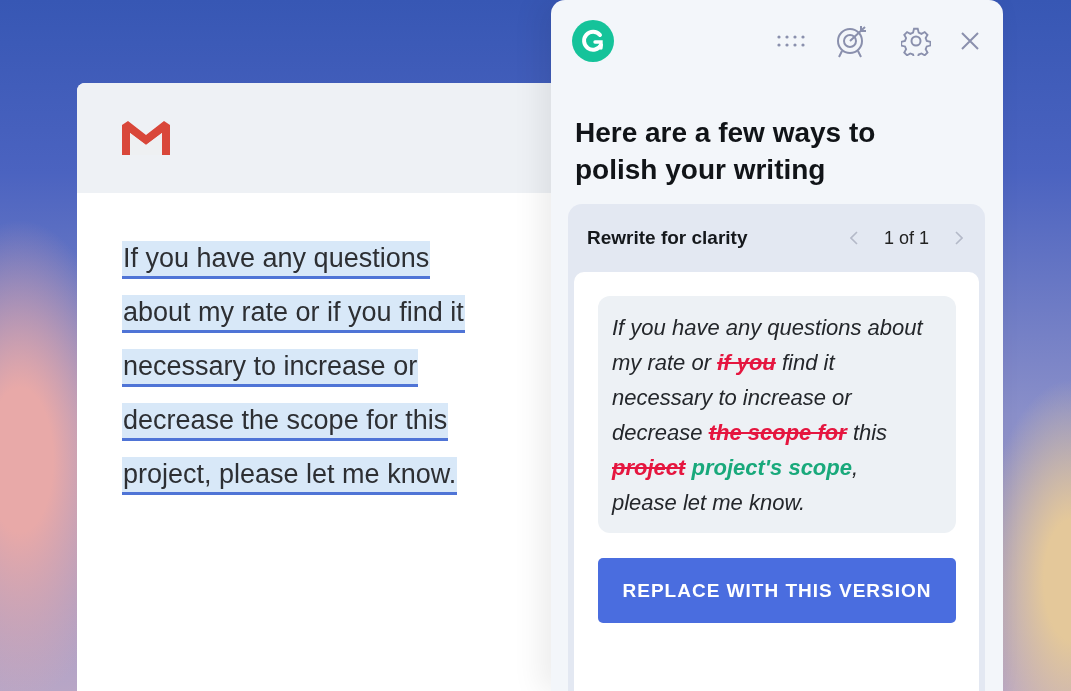  I want to click on rewrite-text: If you have any questions about my rate or if you find it necessary to increase or decrease the scope for this project project's scope, please let me know., so click(777, 414).